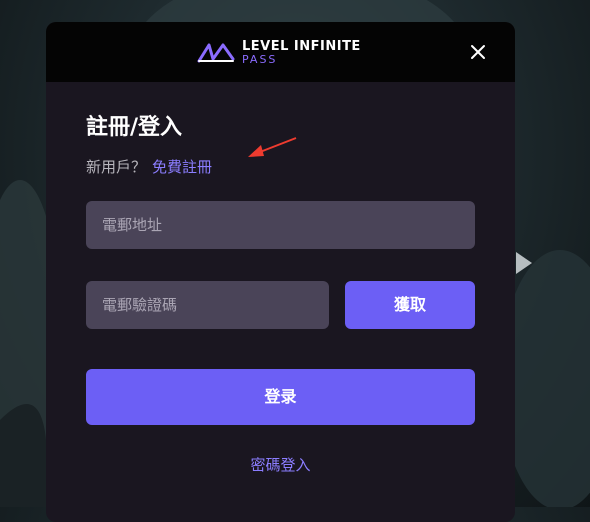 The height and width of the screenshot is (522, 590). I want to click on verification-code-input, so click(207, 305).